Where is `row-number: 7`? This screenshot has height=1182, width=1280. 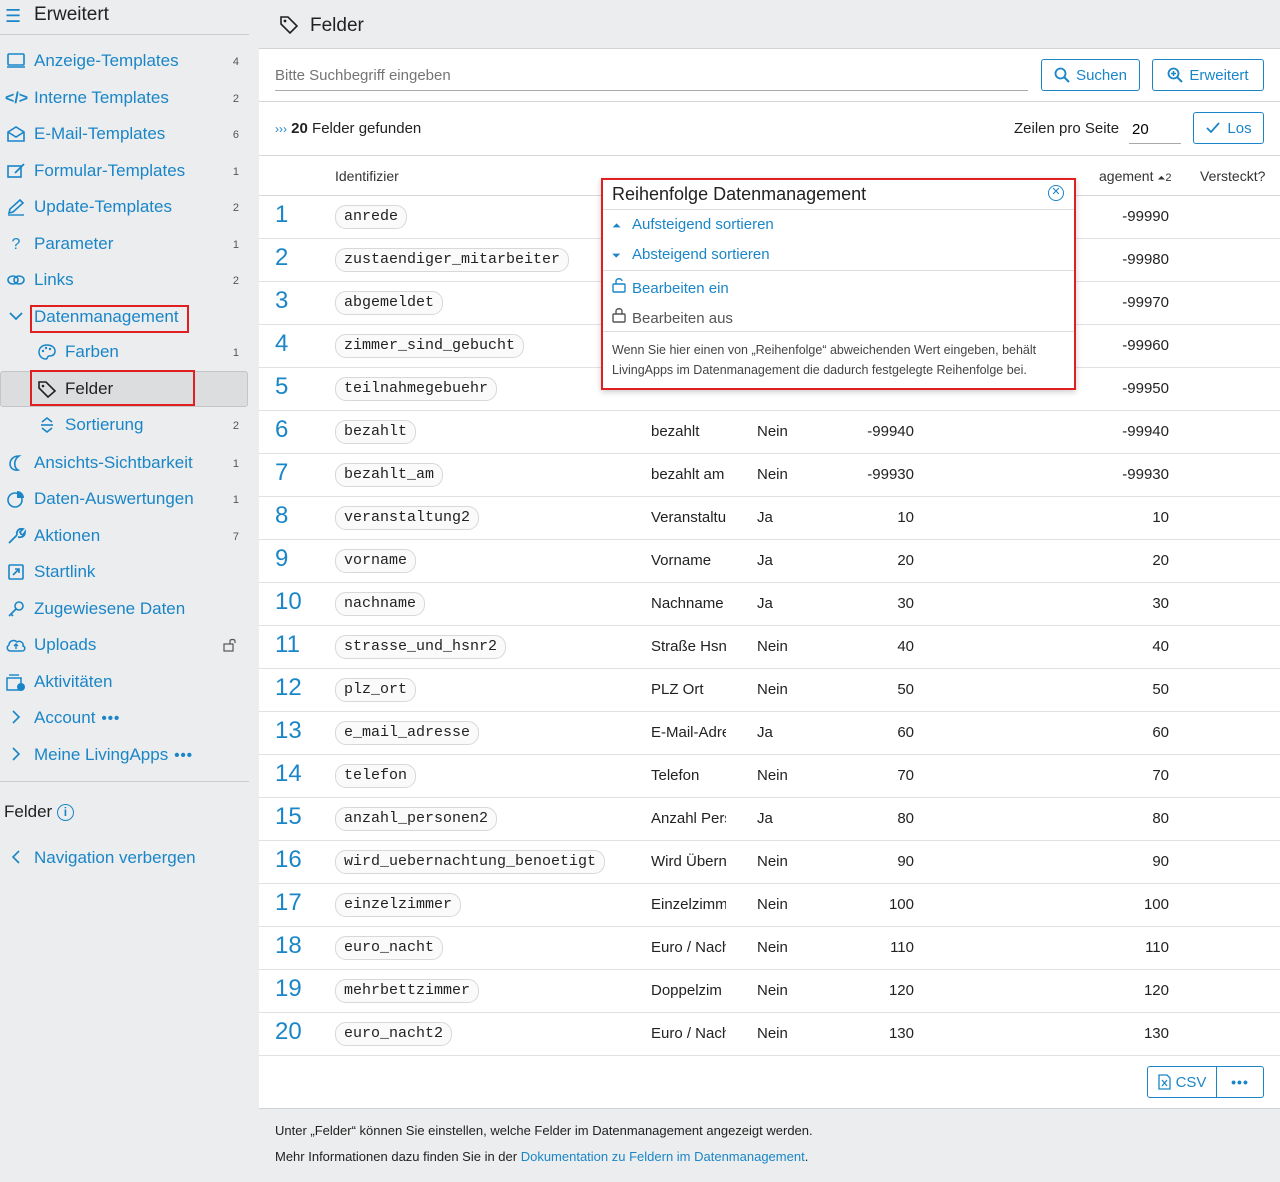 row-number: 7 is located at coordinates (281, 473).